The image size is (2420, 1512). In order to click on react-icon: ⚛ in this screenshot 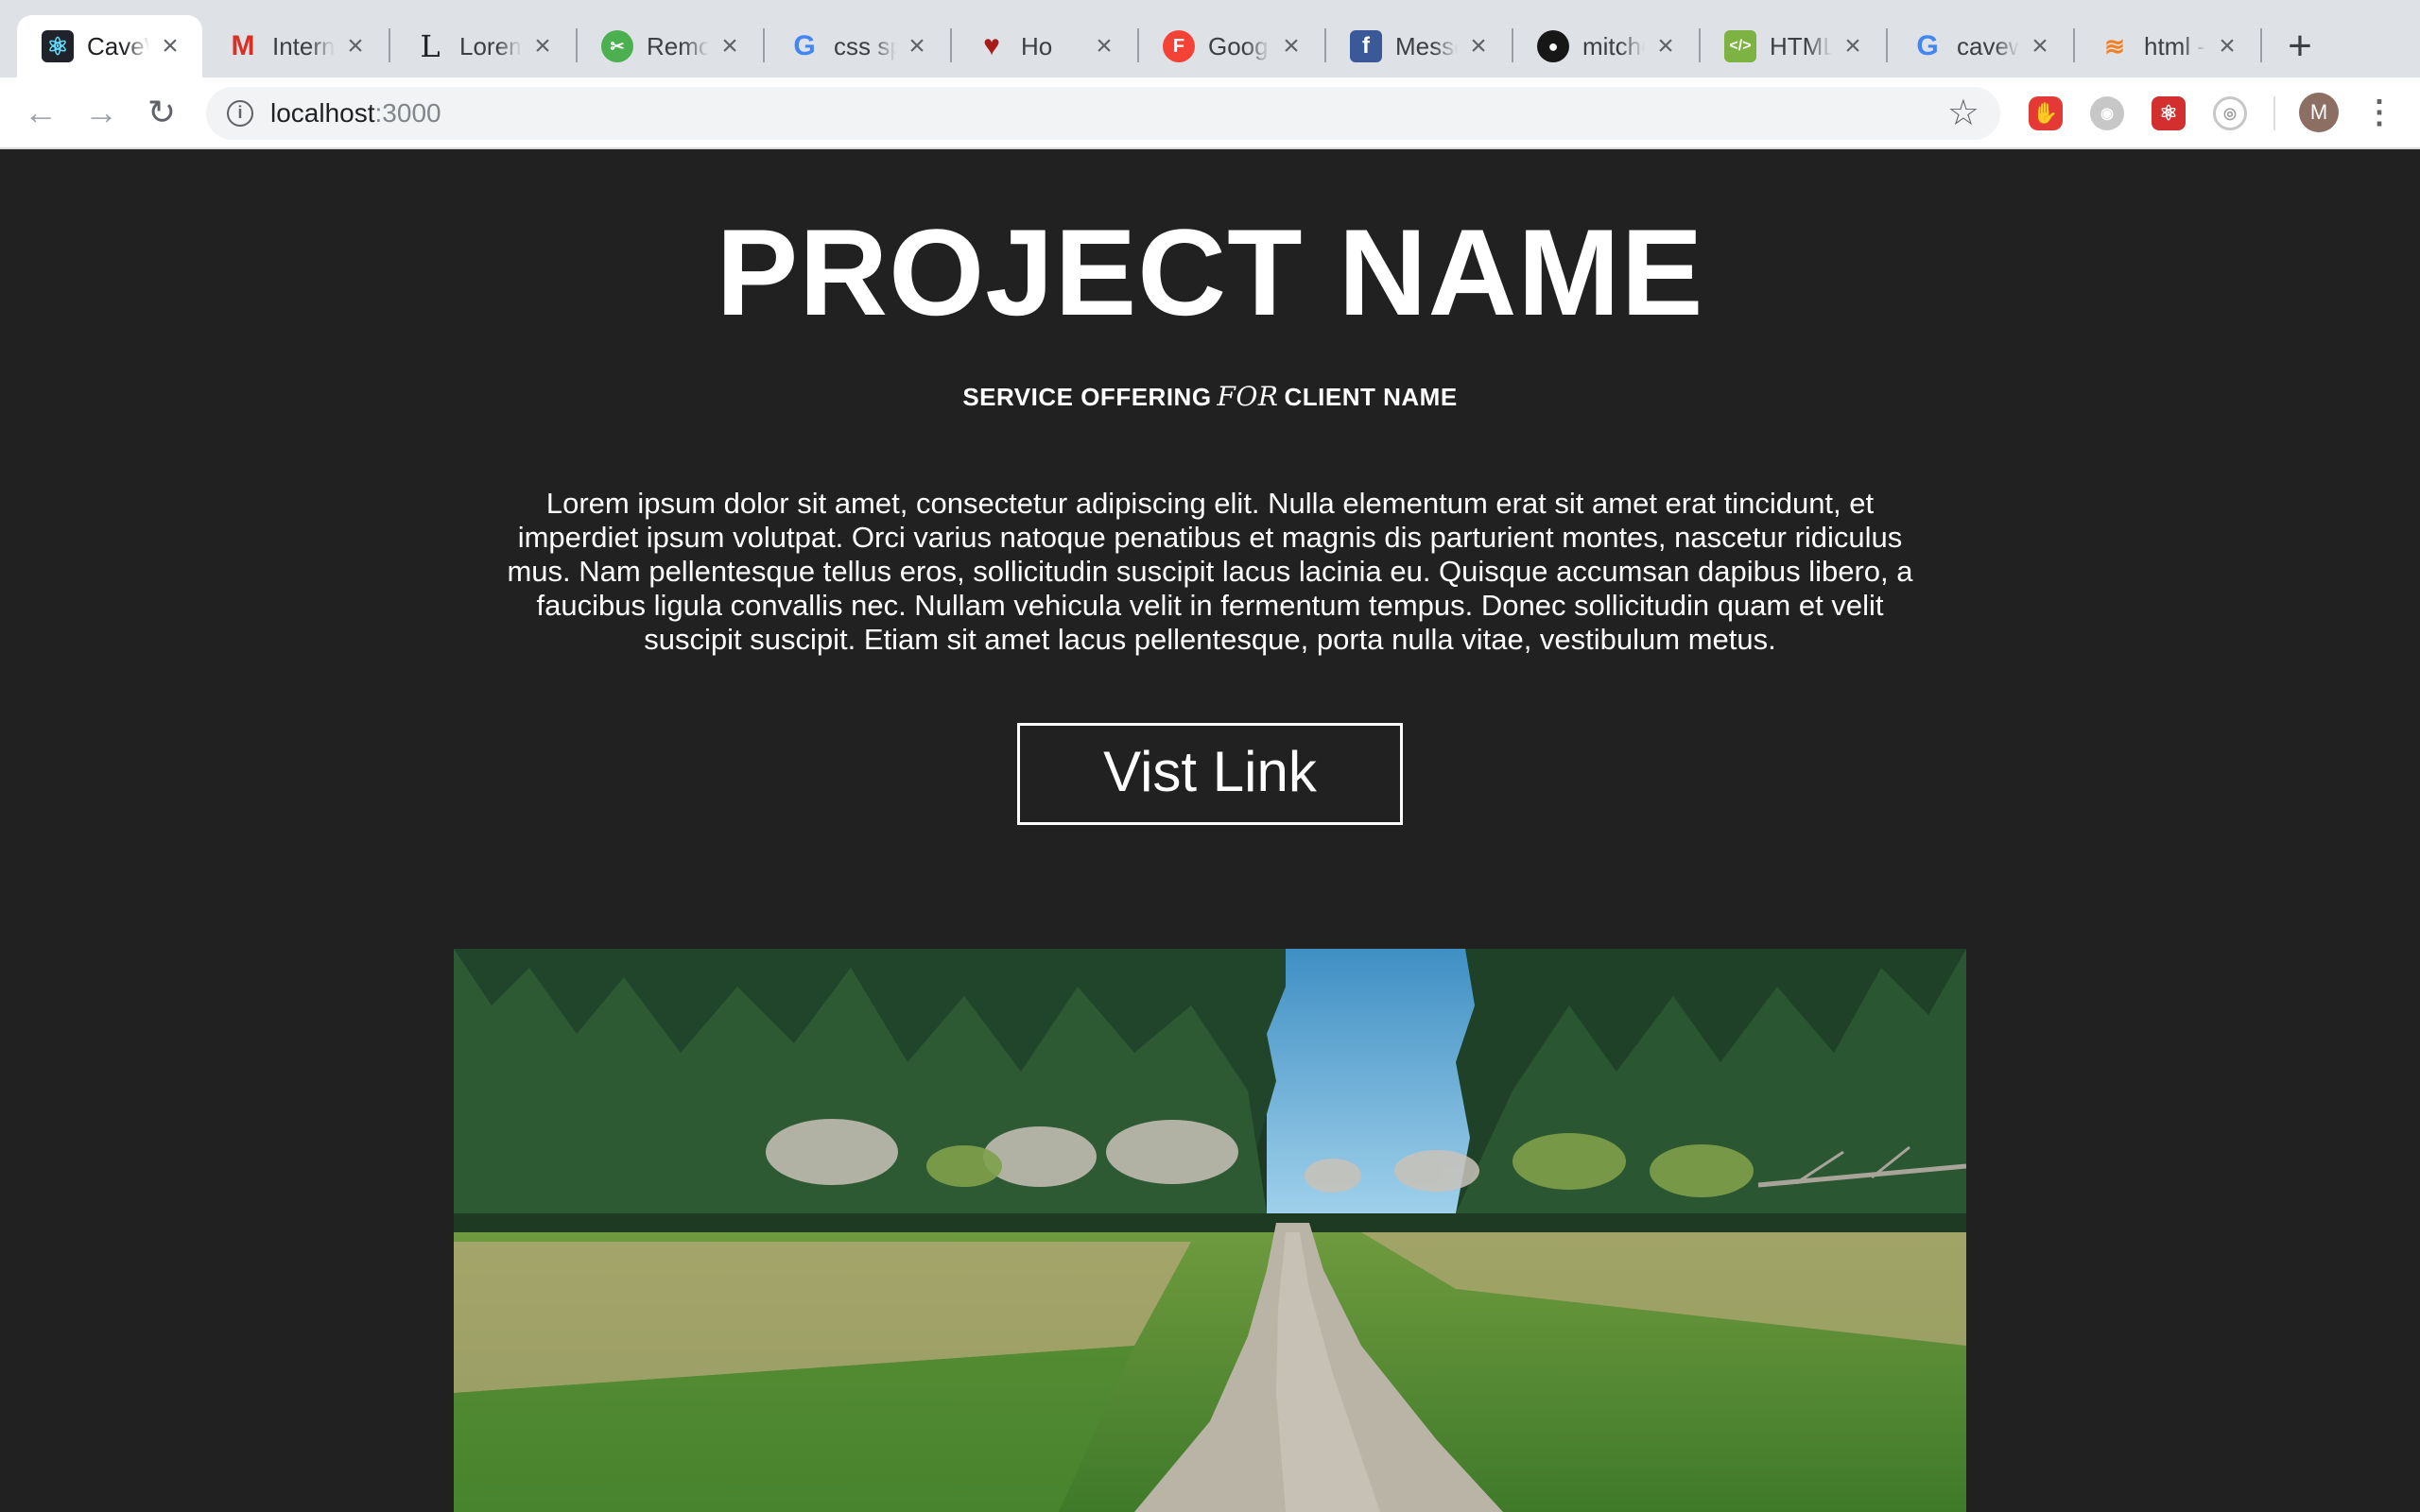, I will do `click(58, 46)`.